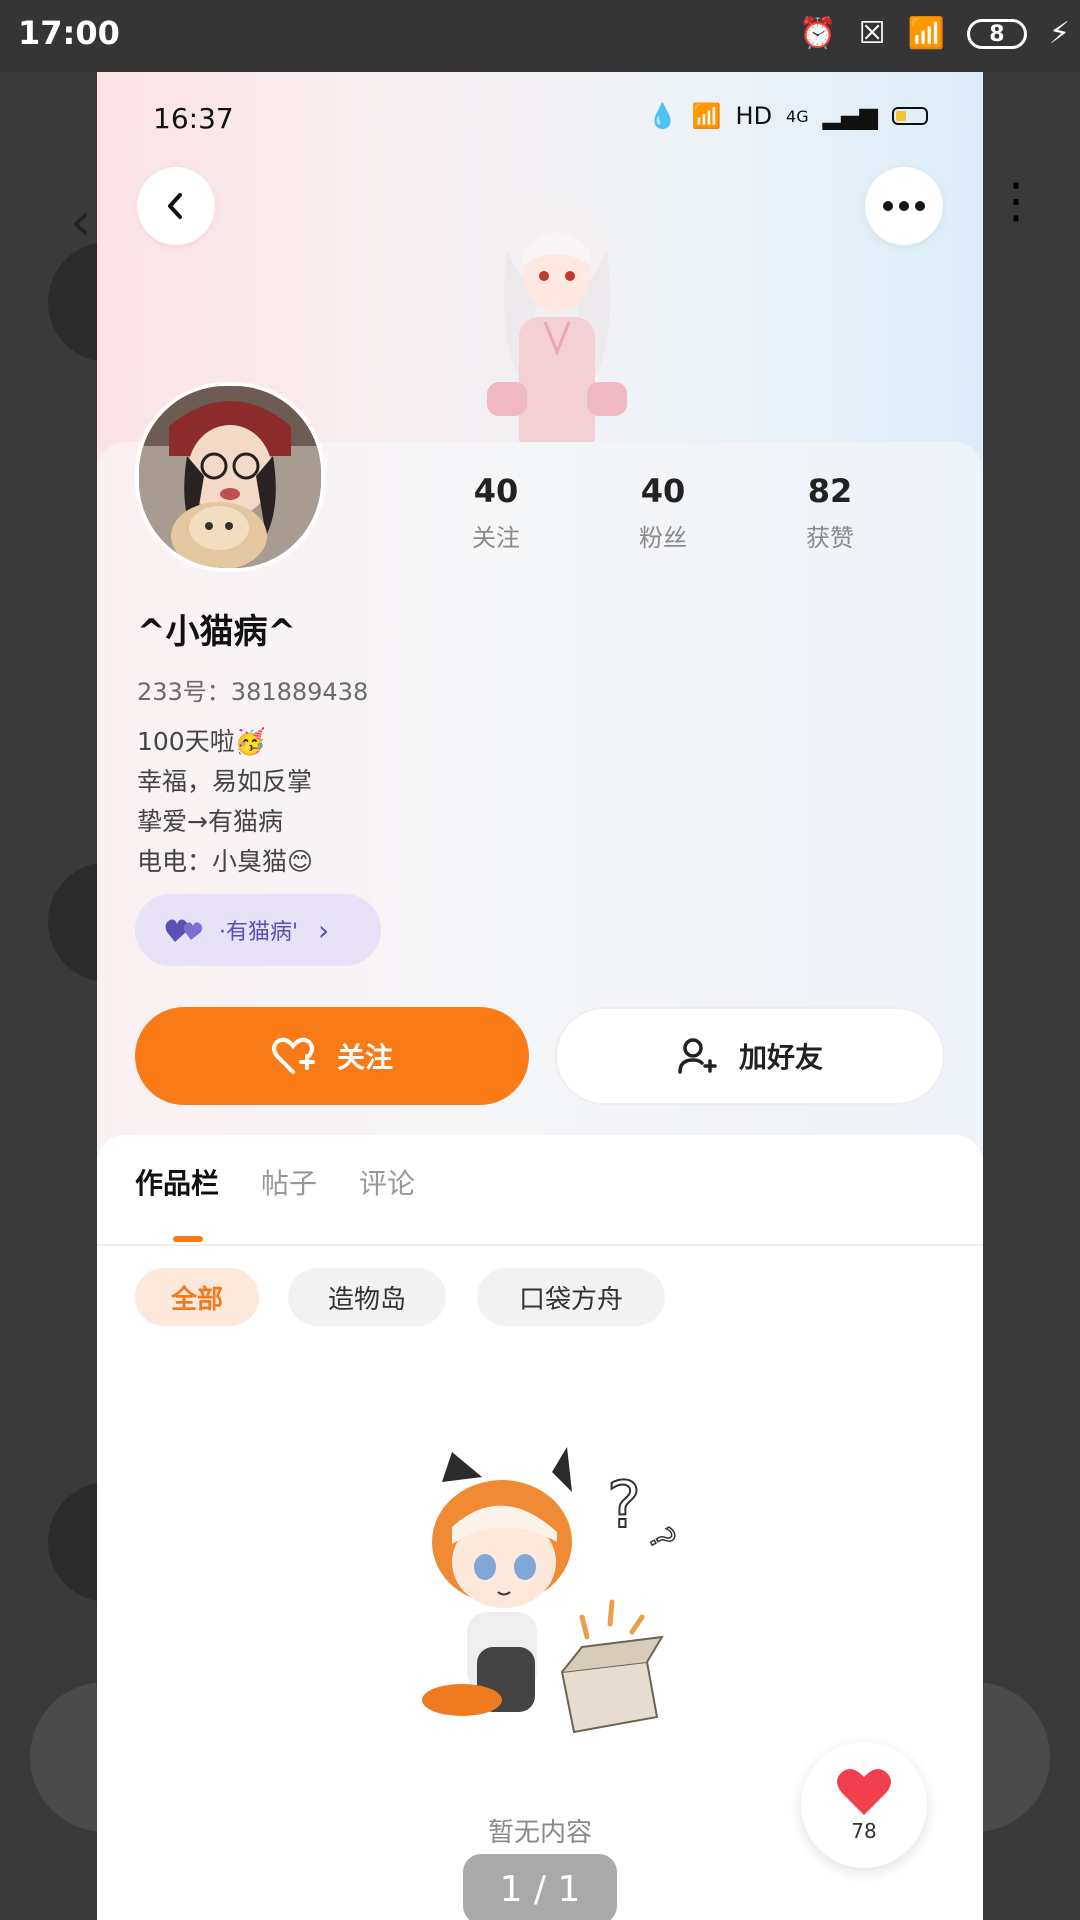 The width and height of the screenshot is (1080, 1920). I want to click on battery-icon, so click(910, 116).